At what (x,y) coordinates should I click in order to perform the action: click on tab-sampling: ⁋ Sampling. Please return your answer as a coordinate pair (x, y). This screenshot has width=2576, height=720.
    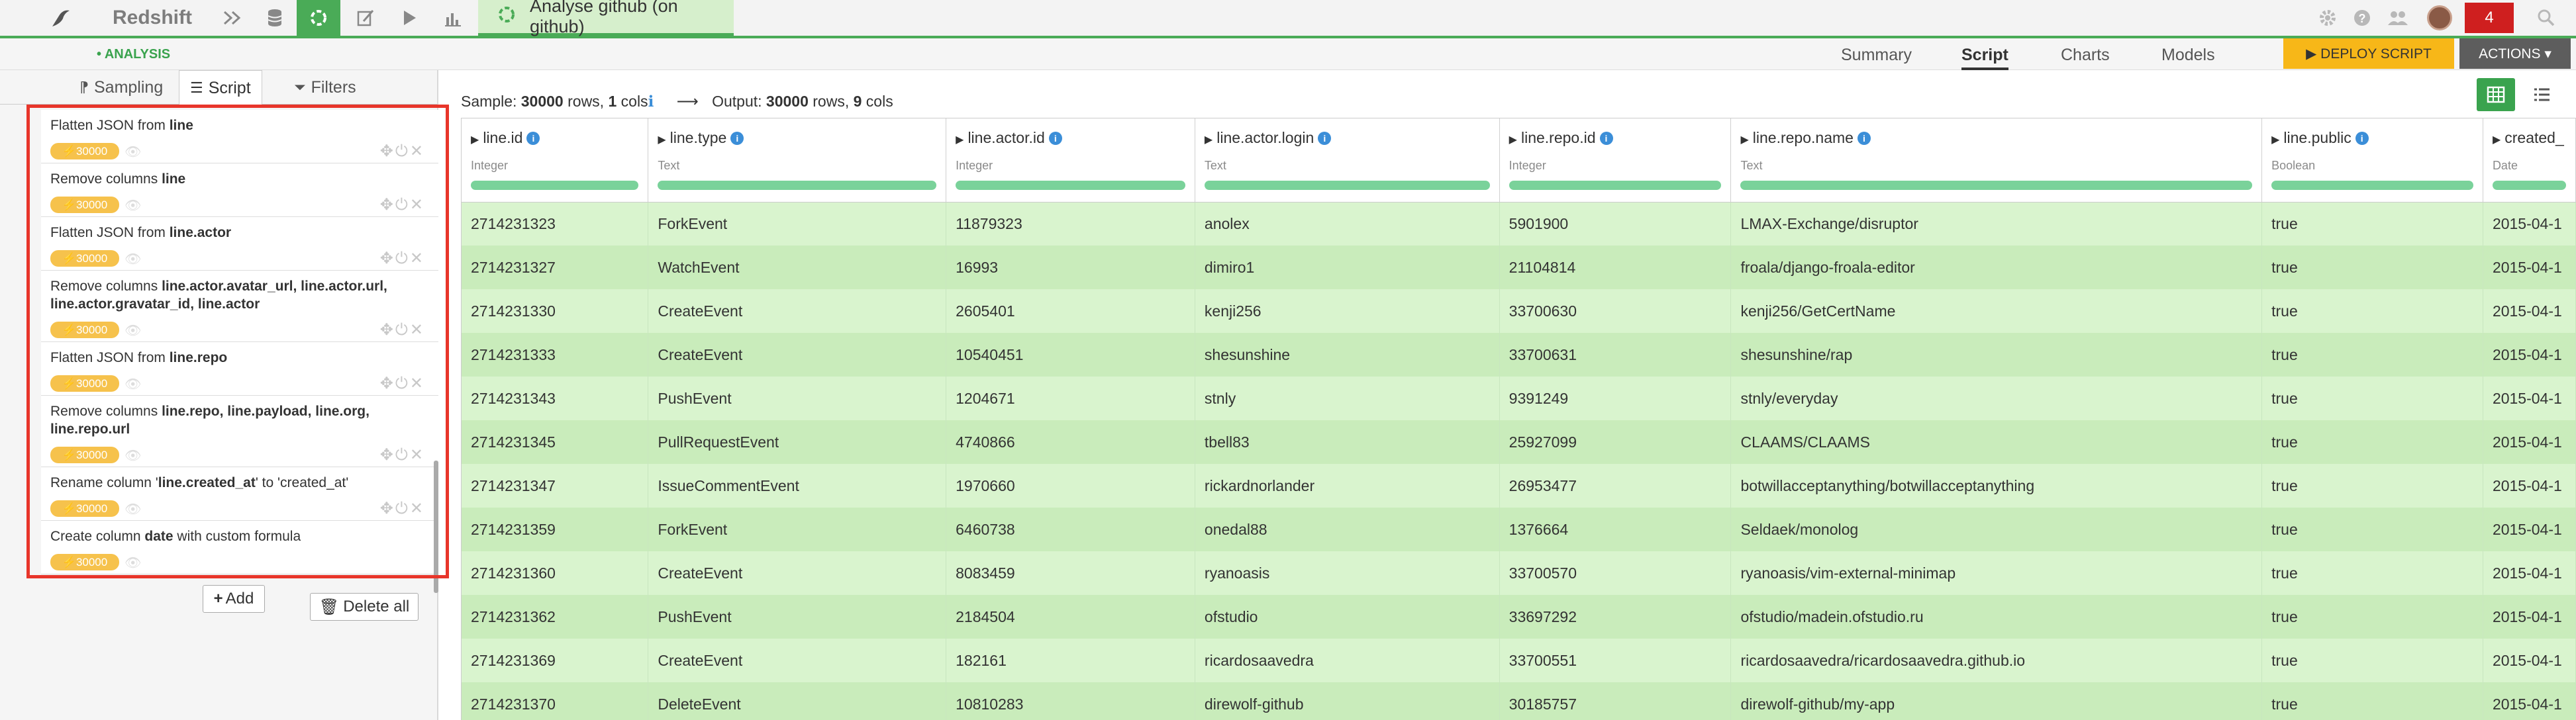
    Looking at the image, I should click on (121, 87).